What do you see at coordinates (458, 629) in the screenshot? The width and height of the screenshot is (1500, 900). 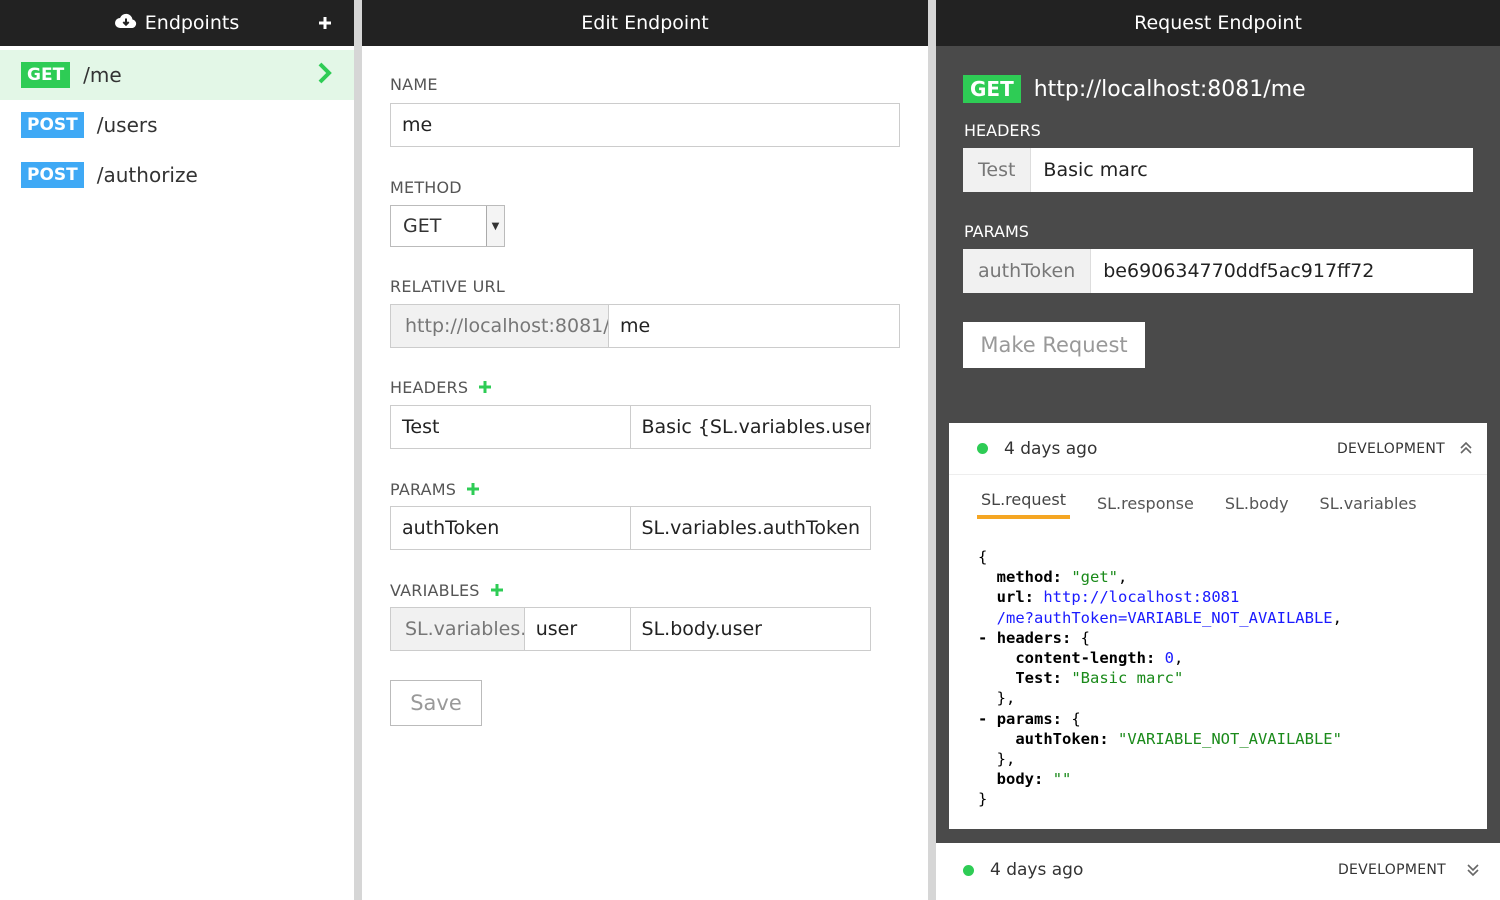 I see `variable-prefix: SL.variables.` at bounding box center [458, 629].